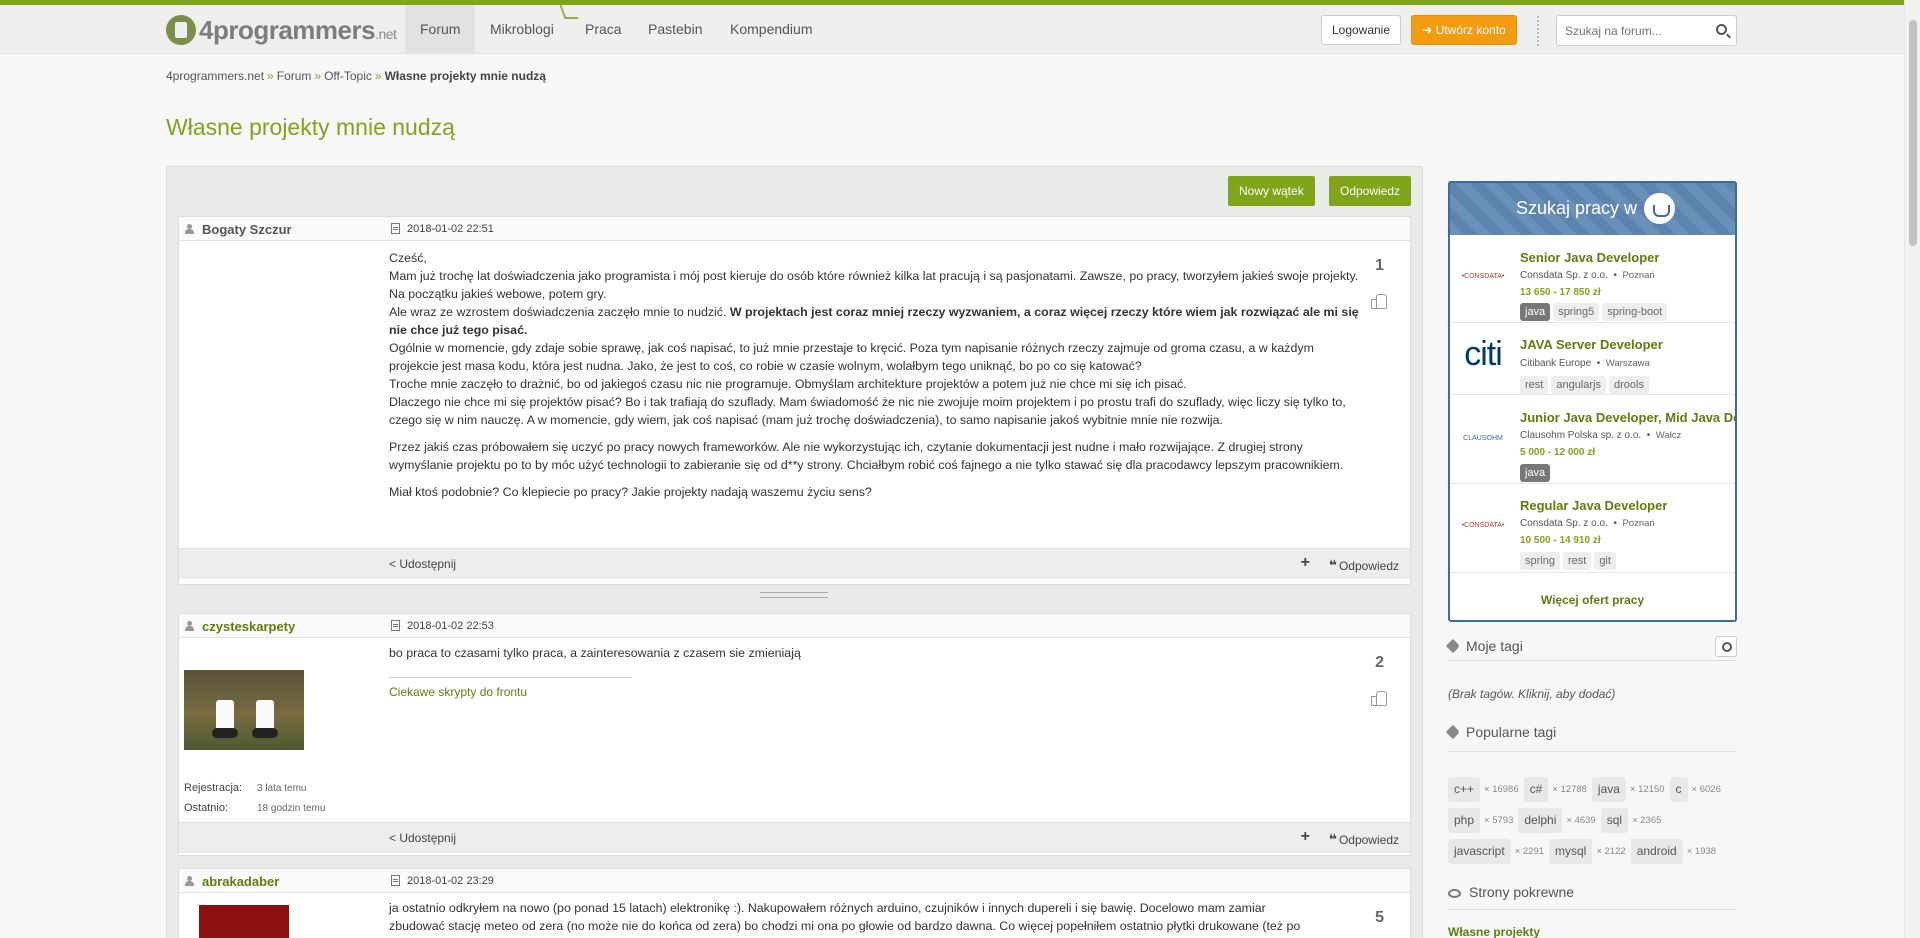 Image resolution: width=1920 pixels, height=938 pixels. What do you see at coordinates (1601, 435) in the screenshot?
I see `job-company: Clausohm Polska sp. z o.o. • Wałcz` at bounding box center [1601, 435].